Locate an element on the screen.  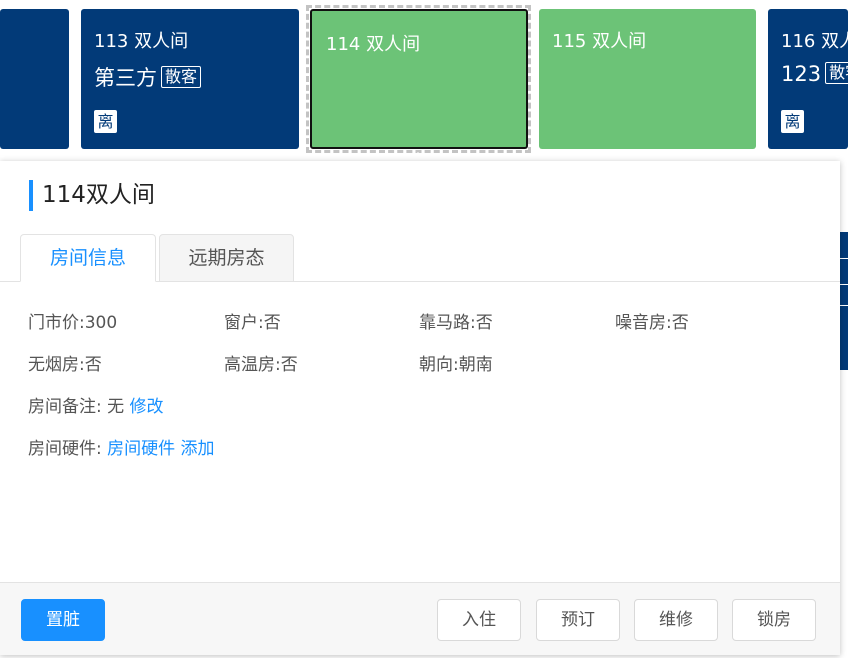
room-card-116: 116 双人间 123散客 离 is located at coordinates (808, 79).